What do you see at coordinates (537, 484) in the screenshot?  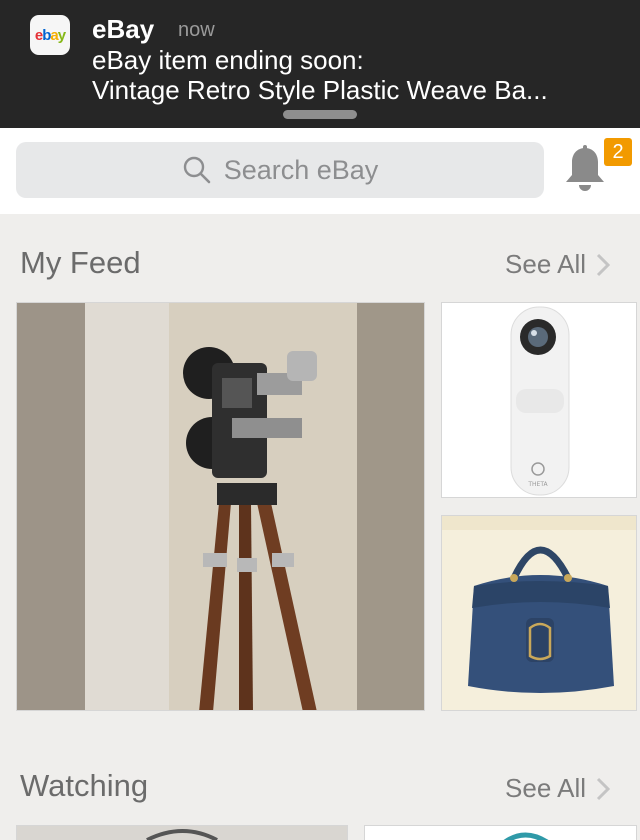 I see `theta-brand-text: THETA` at bounding box center [537, 484].